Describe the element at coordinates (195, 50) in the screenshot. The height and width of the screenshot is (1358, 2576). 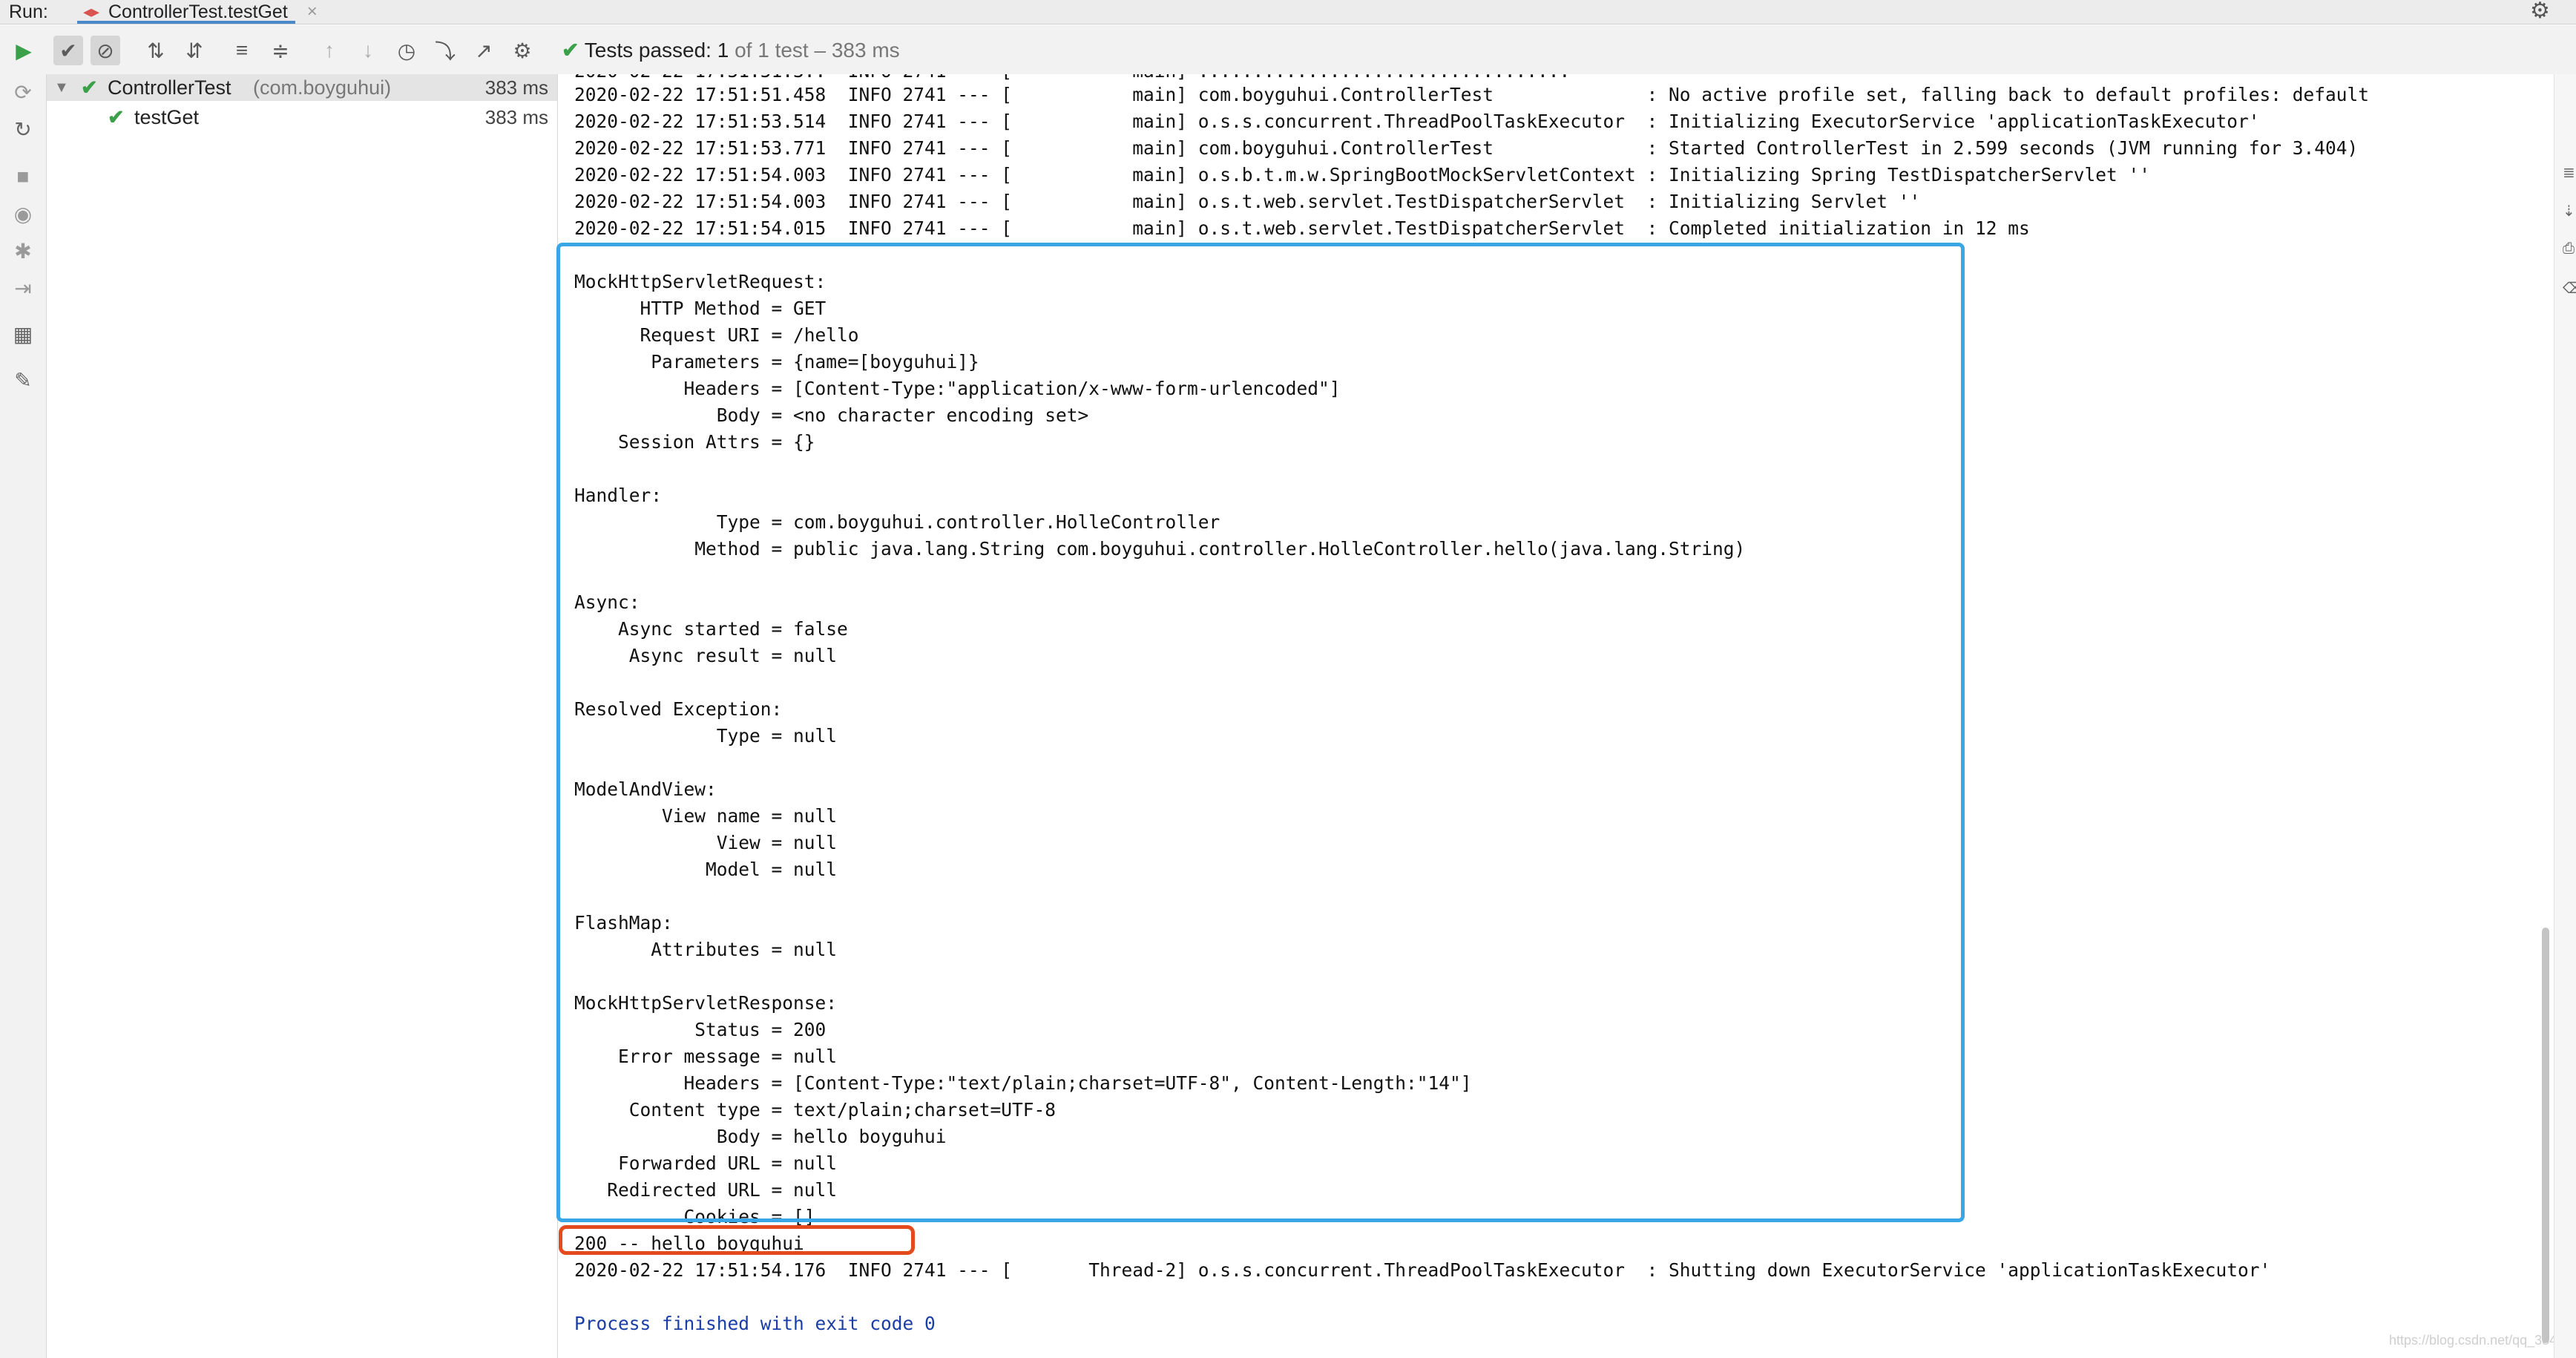
I see `sort-duration-icon: ⇵` at that location.